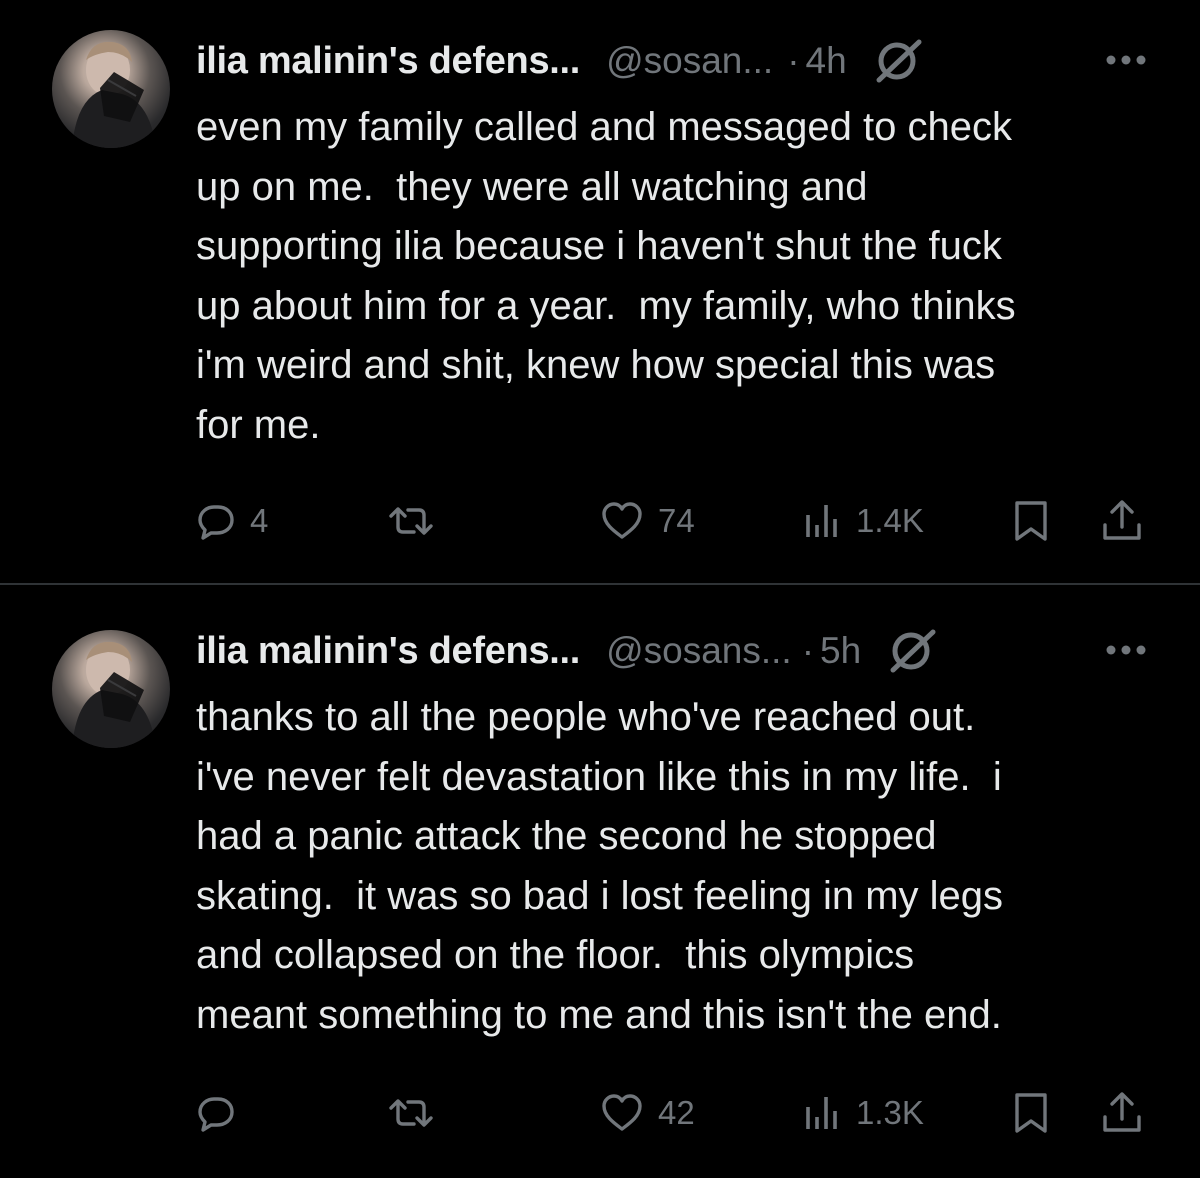 The height and width of the screenshot is (1178, 1200). I want to click on views-count: 1.3K, so click(890, 1112).